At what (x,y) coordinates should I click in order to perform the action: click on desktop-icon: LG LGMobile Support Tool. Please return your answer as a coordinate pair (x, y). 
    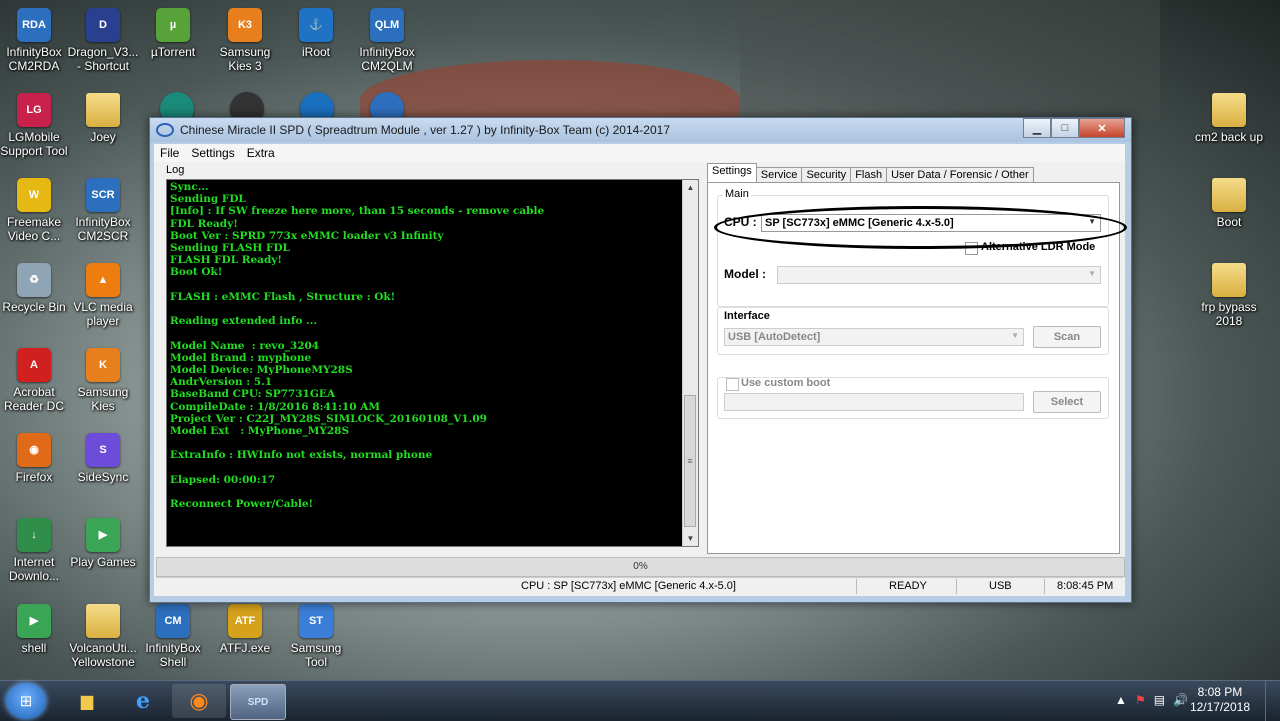
    Looking at the image, I should click on (36, 125).